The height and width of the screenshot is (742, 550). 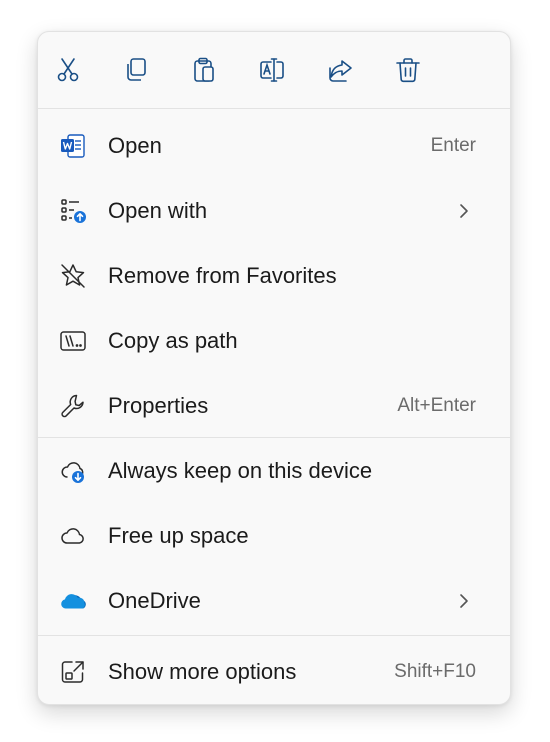 What do you see at coordinates (173, 340) in the screenshot?
I see `menu-item-label: Copy as path` at bounding box center [173, 340].